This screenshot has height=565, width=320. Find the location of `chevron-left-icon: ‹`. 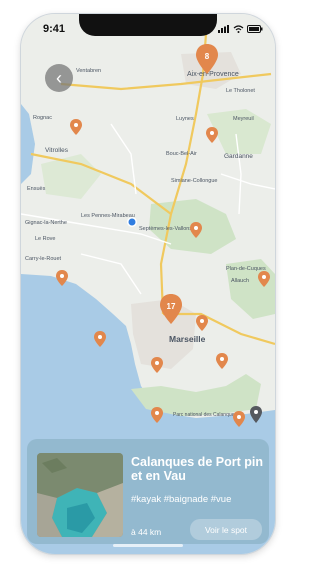

chevron-left-icon: ‹ is located at coordinates (59, 77).